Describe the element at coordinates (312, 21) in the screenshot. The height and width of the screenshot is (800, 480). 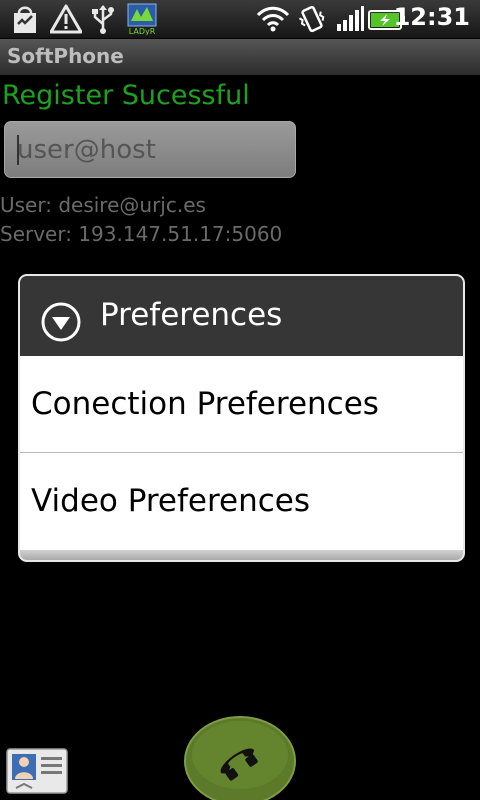
I see `vibrate-icon` at that location.